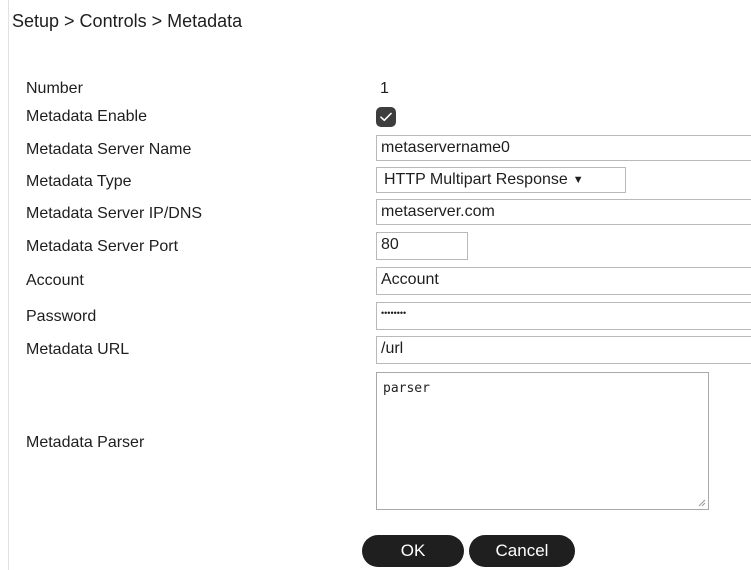 The image size is (751, 570). Describe the element at coordinates (563, 212) in the screenshot. I see `metadata-server-ip-input: metaserver.com` at that location.